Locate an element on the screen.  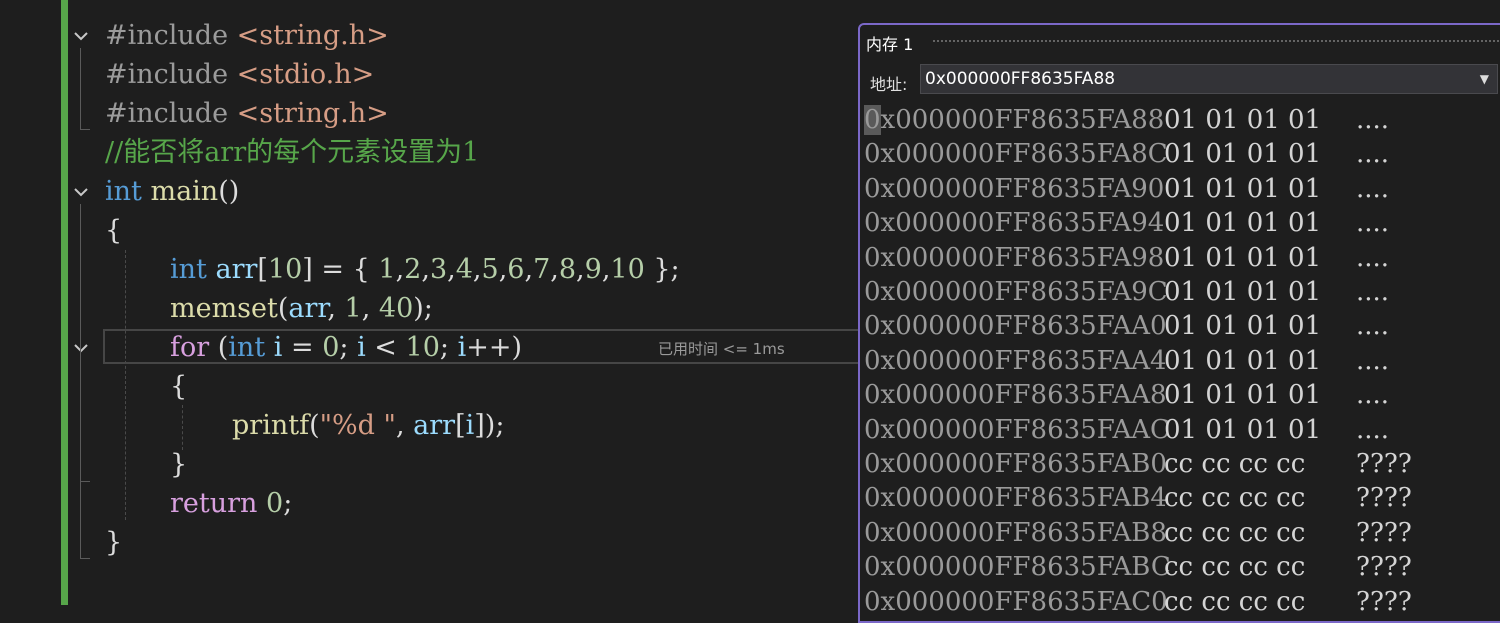
code-line: int arr[10] = { 1,2,3,4,5,6,7,8,9,10 }; is located at coordinates (425, 269).